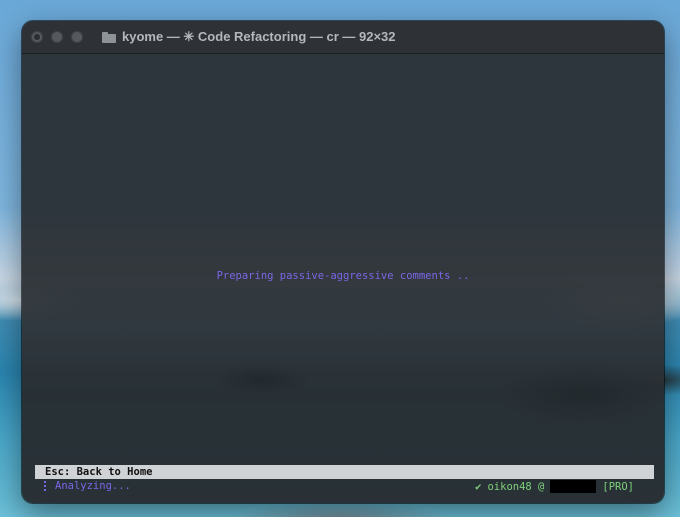  Describe the element at coordinates (109, 37) in the screenshot. I see `folder-icon` at that location.